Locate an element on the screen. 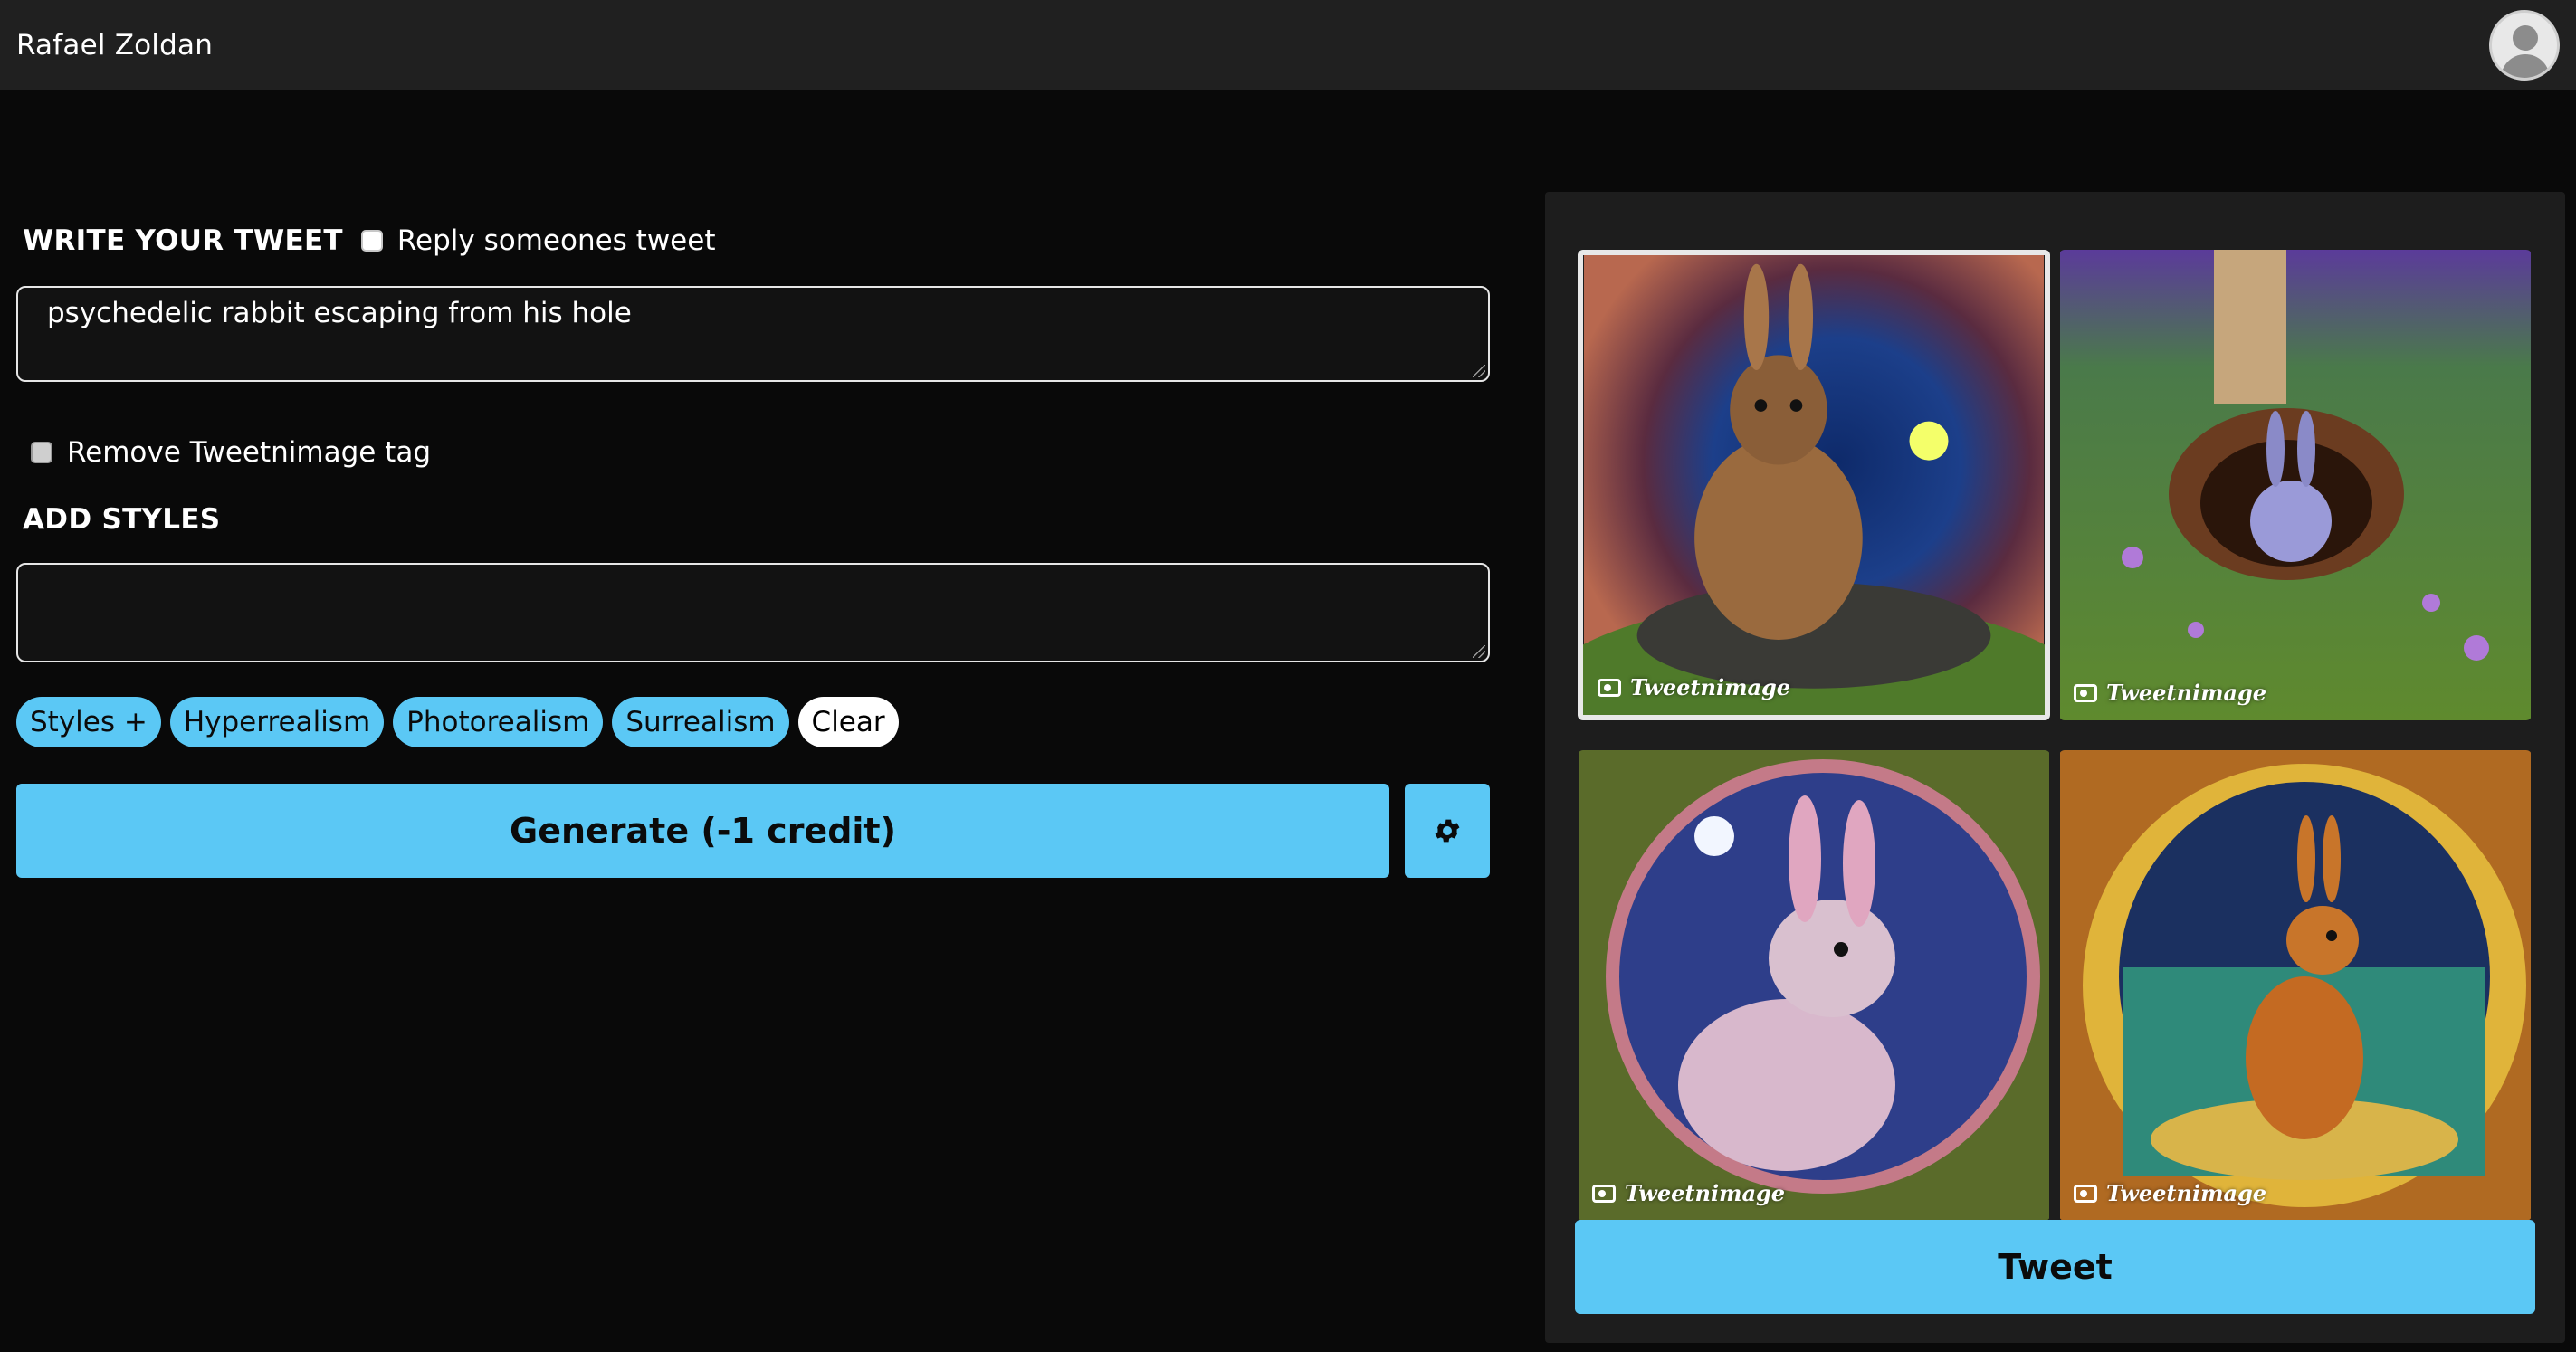 The image size is (2576, 1352). remove-tag-row: Remove Tweetnimage tag is located at coordinates (231, 452).